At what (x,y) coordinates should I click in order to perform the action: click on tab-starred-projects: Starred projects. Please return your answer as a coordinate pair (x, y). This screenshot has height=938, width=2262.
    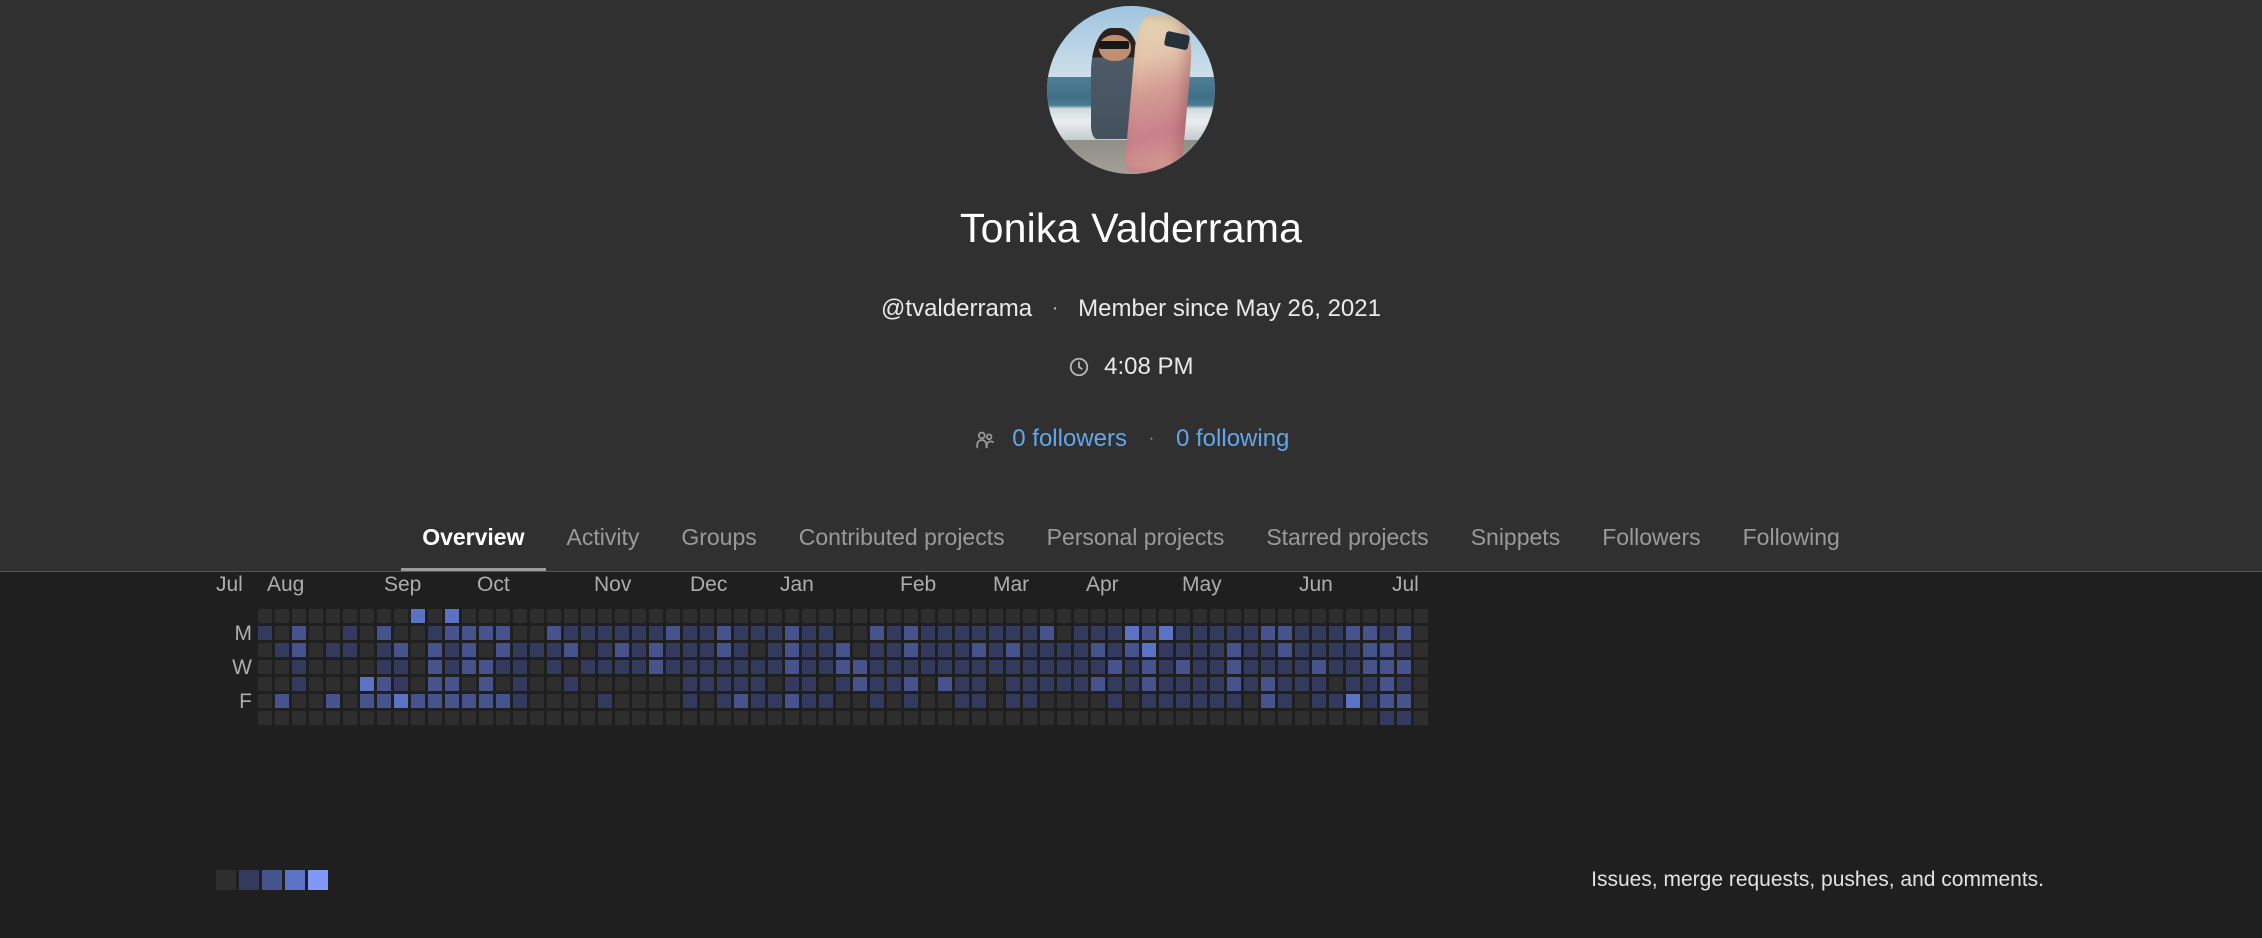
    Looking at the image, I should click on (1347, 541).